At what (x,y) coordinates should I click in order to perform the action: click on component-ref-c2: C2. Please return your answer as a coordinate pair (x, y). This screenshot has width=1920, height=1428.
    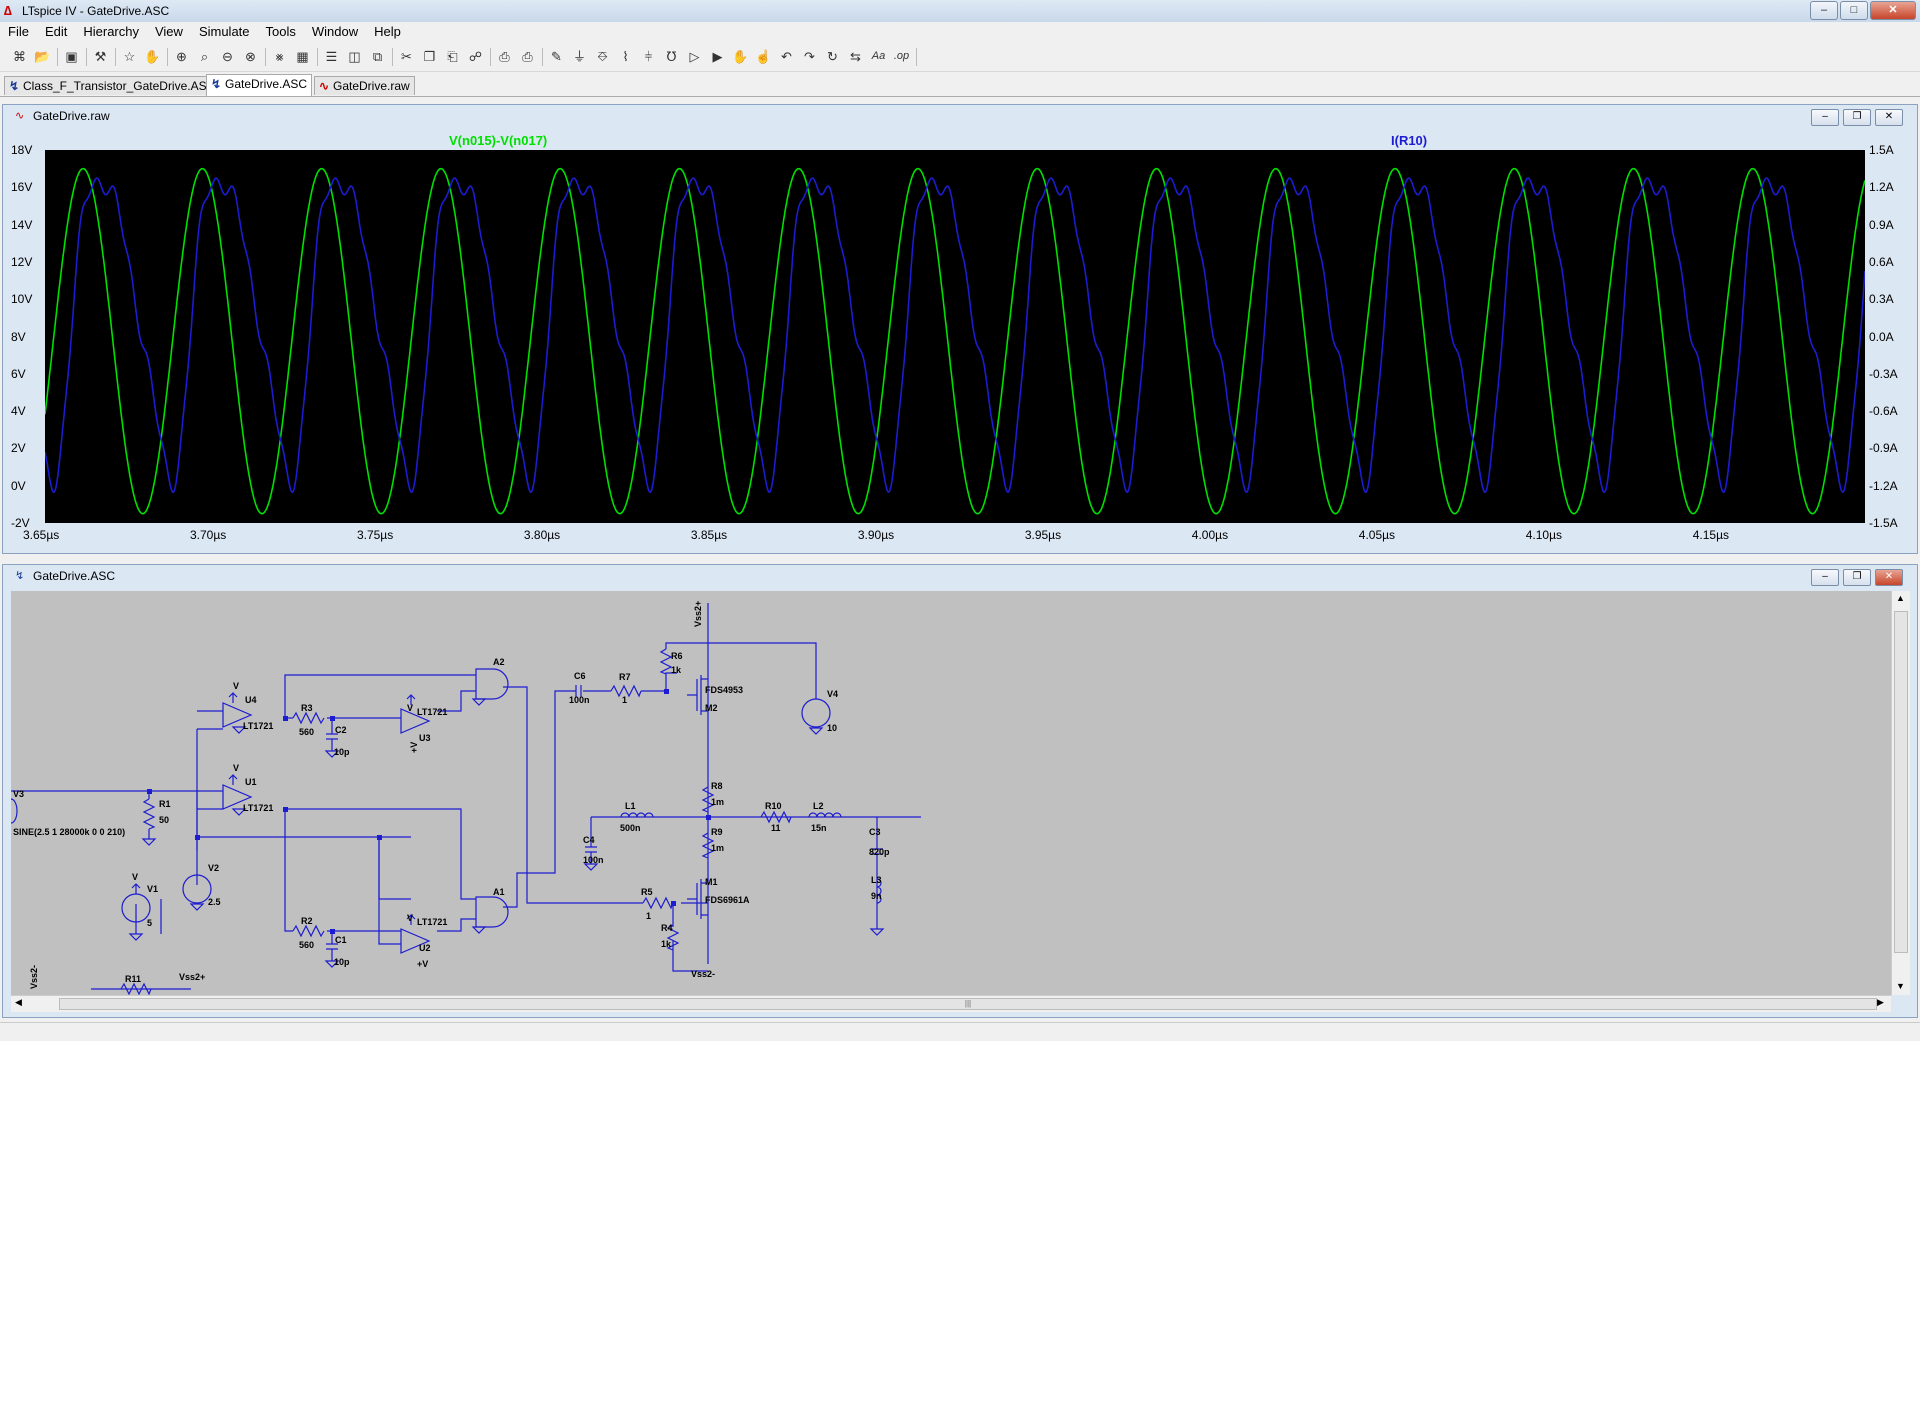
    Looking at the image, I should click on (341, 730).